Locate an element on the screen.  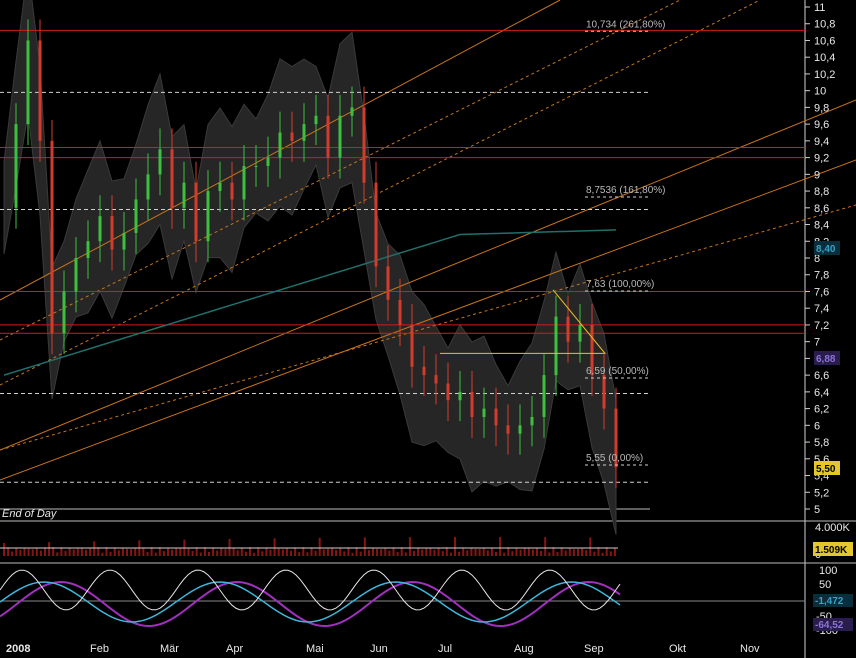
x-axis-label: Aug is located at coordinates (524, 649).